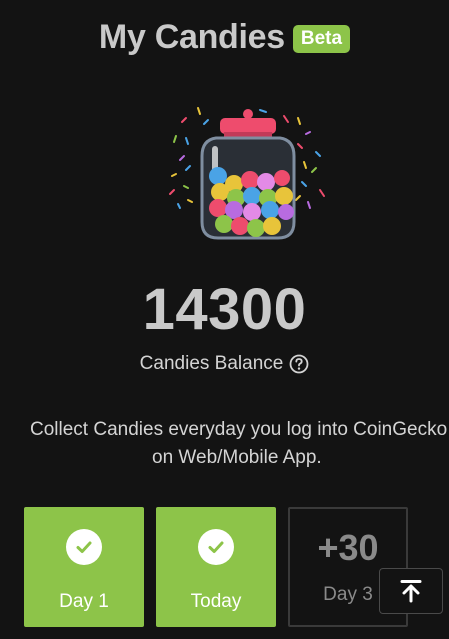 This screenshot has width=449, height=639. Describe the element at coordinates (247, 173) in the screenshot. I see `candy-jar-icon` at that location.